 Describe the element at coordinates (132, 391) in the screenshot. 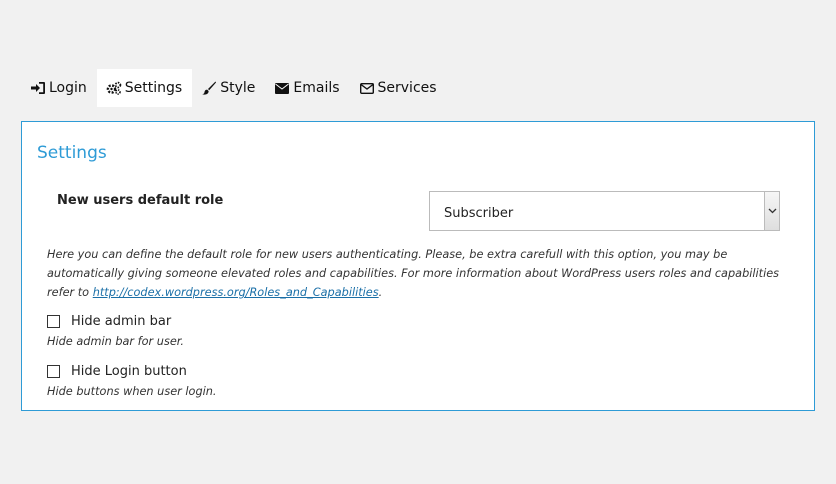

I see `hide-login-button-help: Hide buttons when user login.` at that location.